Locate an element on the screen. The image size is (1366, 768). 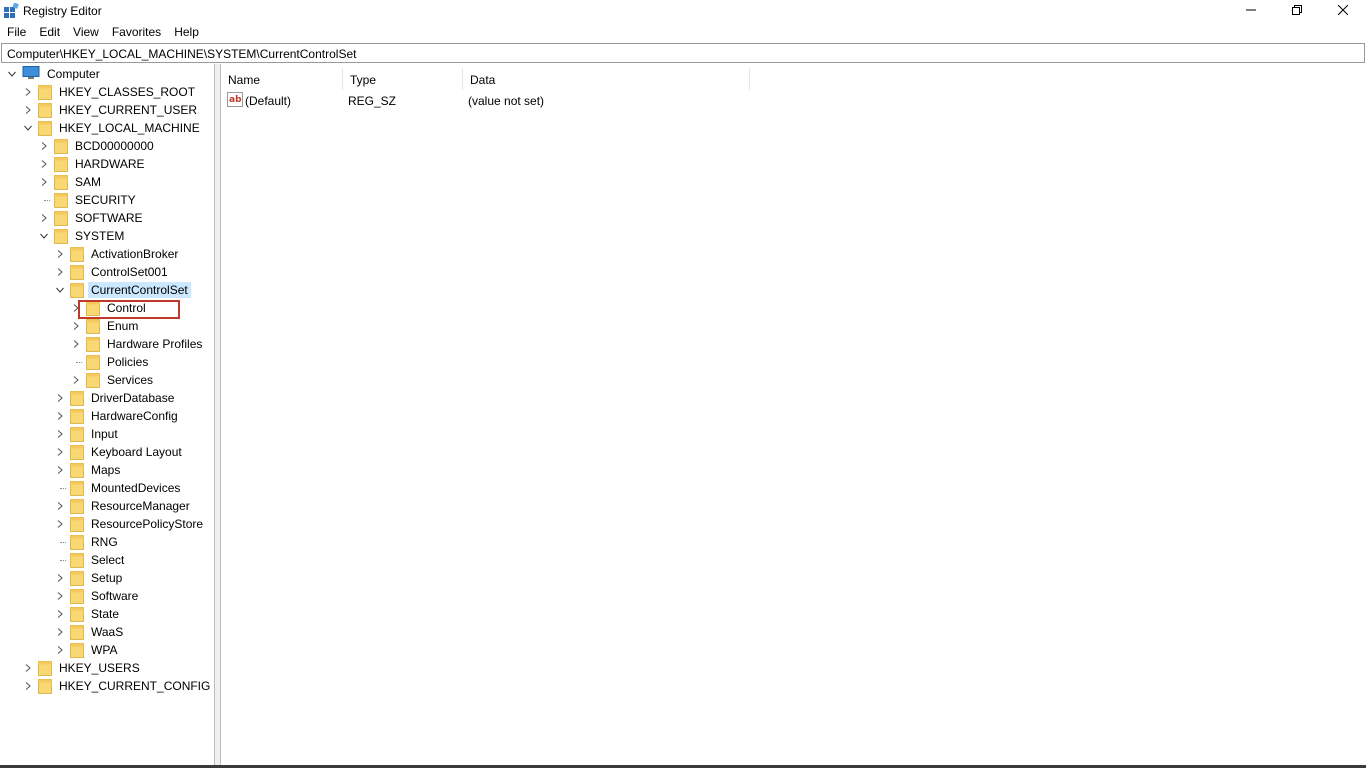
registry-editor-icon is located at coordinates (11, 10).